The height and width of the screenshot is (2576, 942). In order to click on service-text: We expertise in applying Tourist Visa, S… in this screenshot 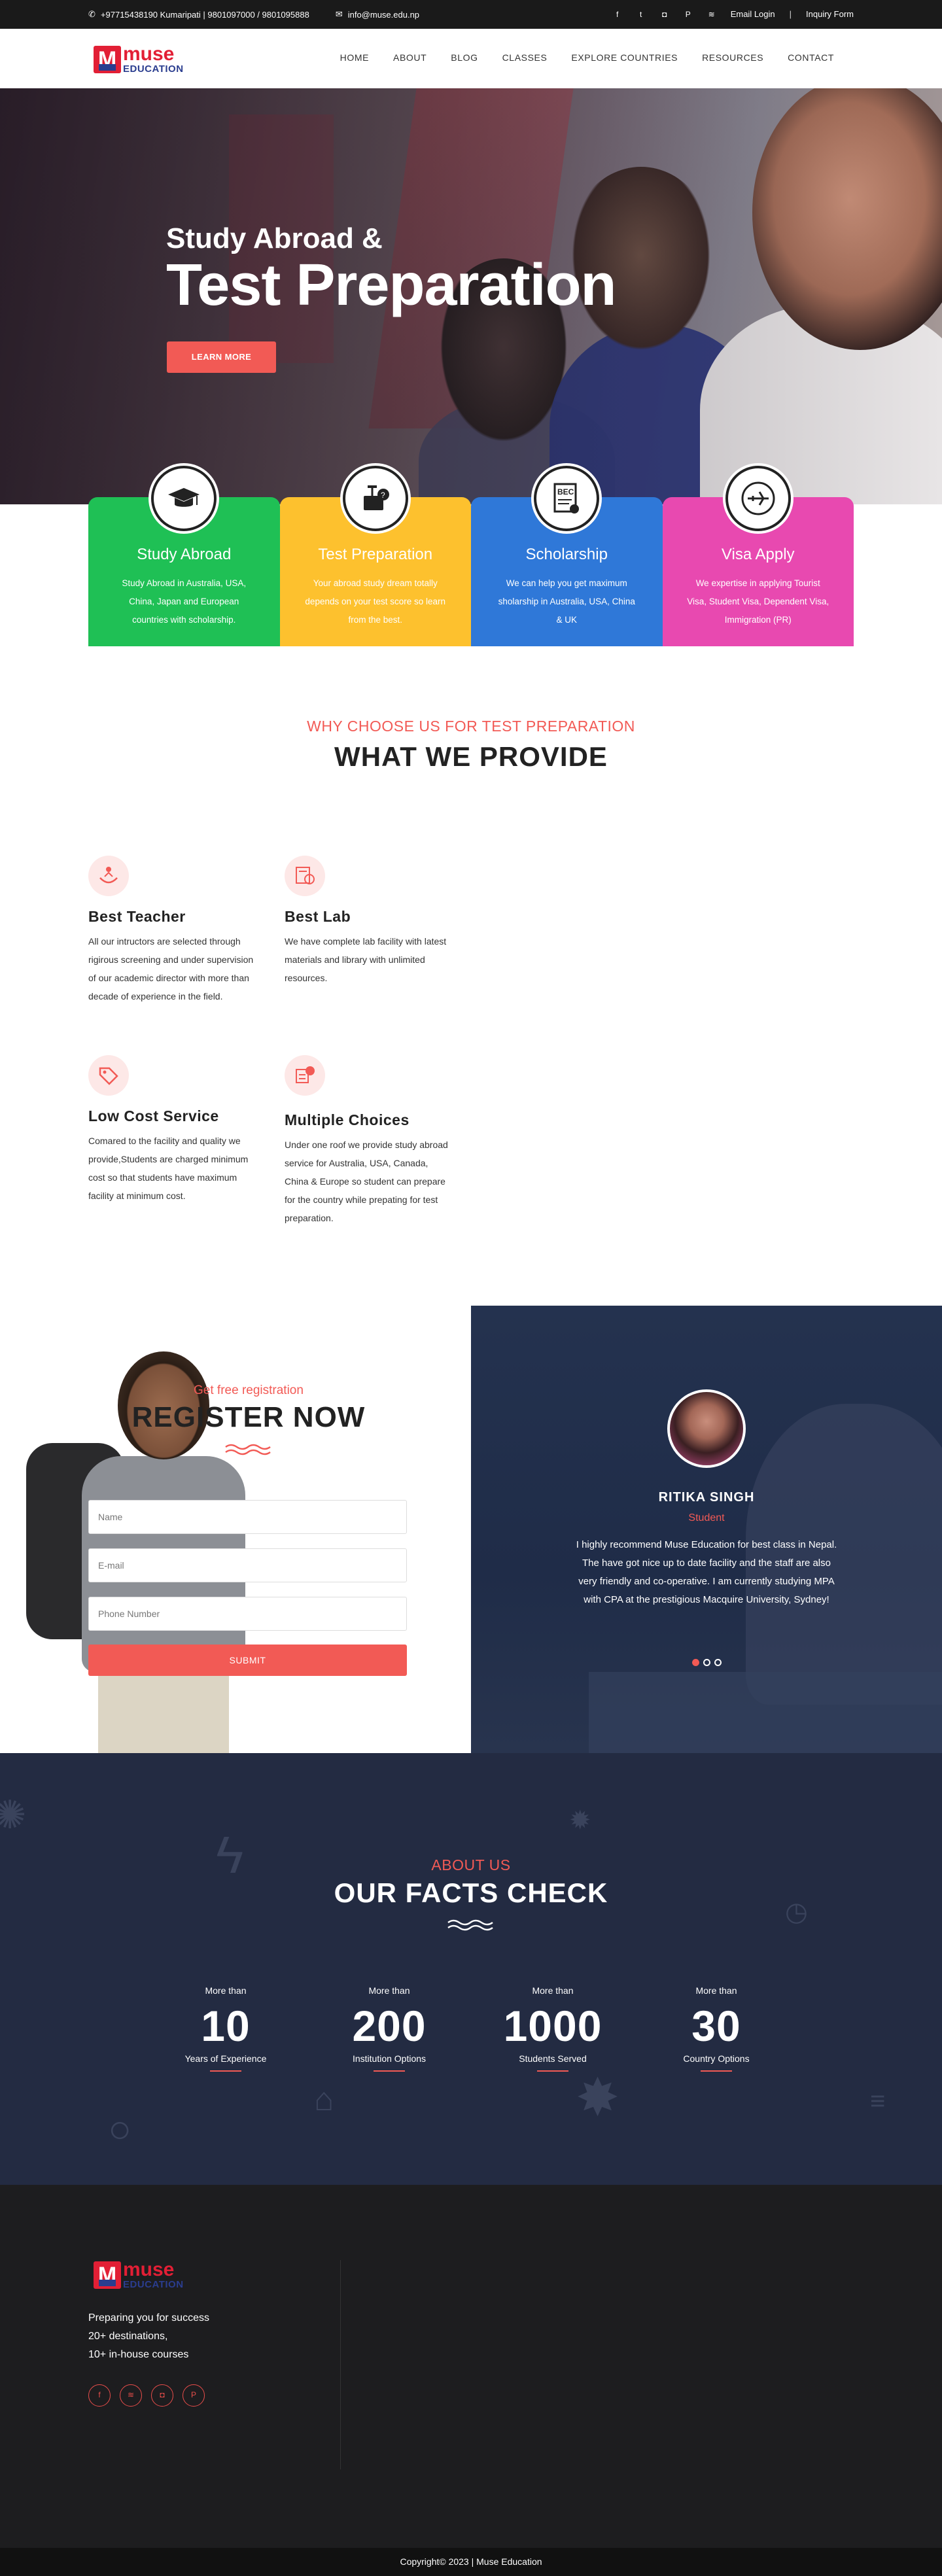, I will do `click(758, 601)`.